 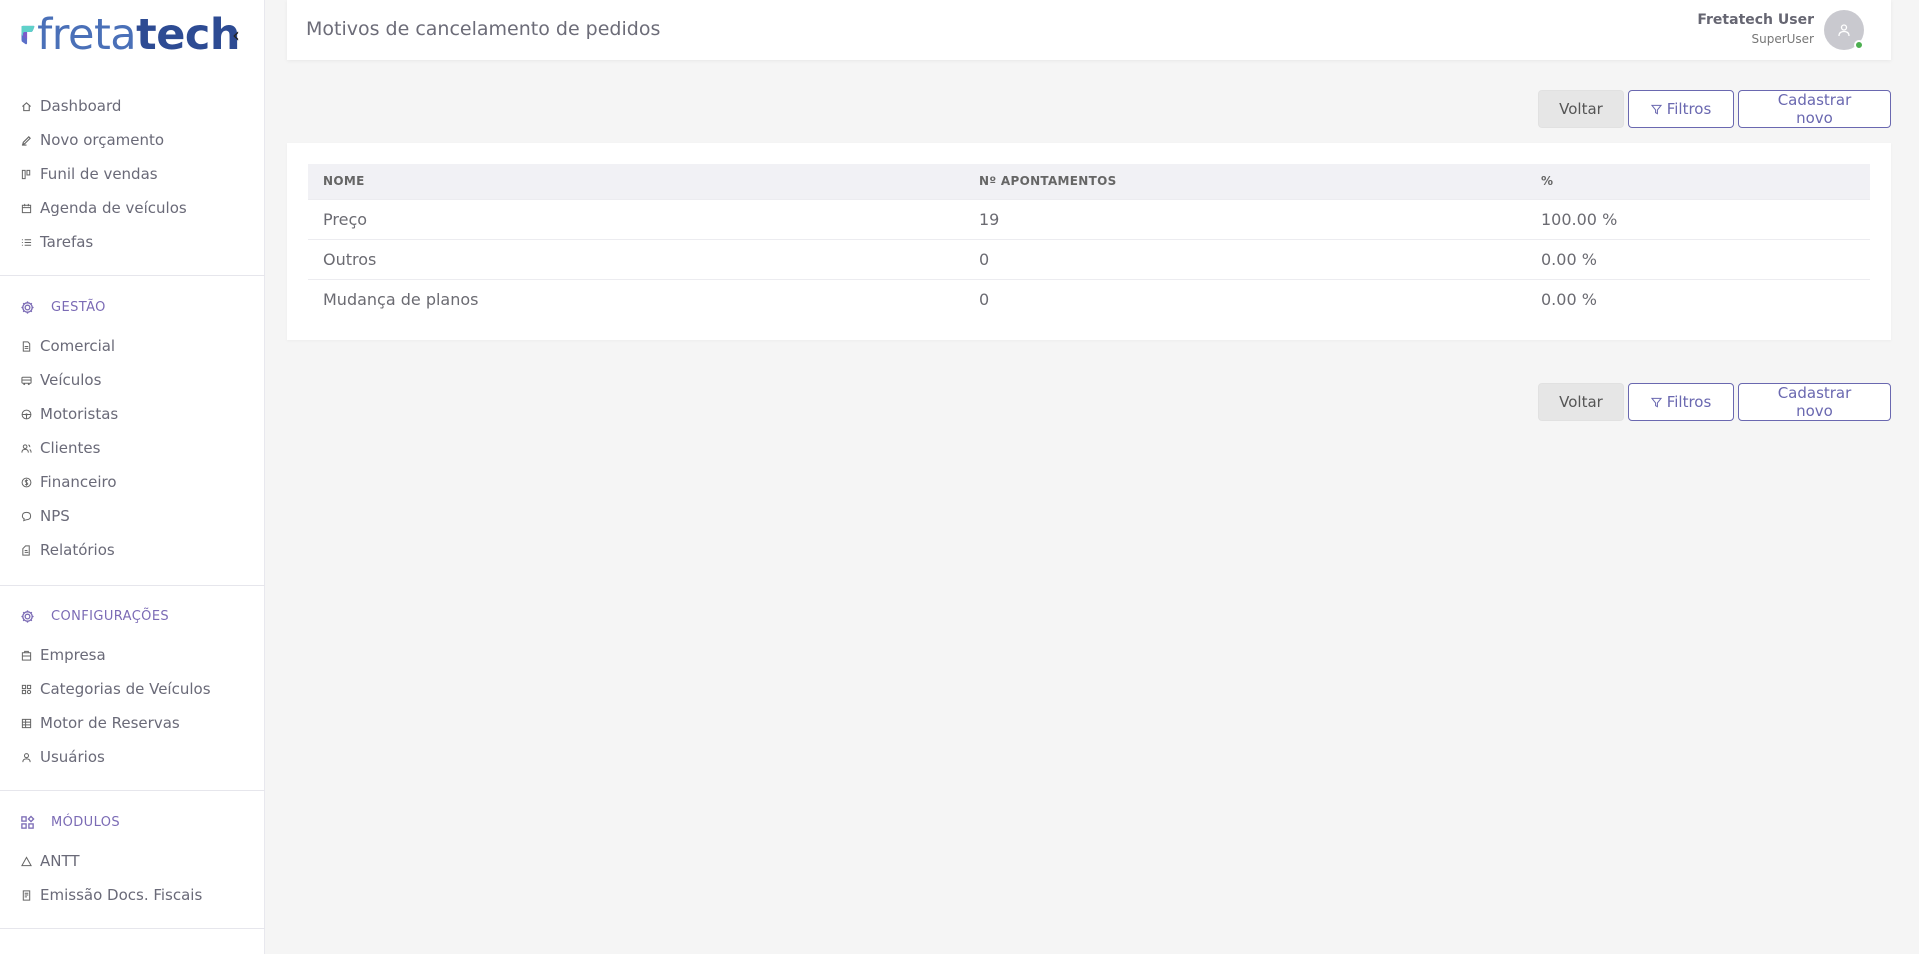 I want to click on sidebar-item-funil-de-vendas: Funil de vendas, so click(x=132, y=174).